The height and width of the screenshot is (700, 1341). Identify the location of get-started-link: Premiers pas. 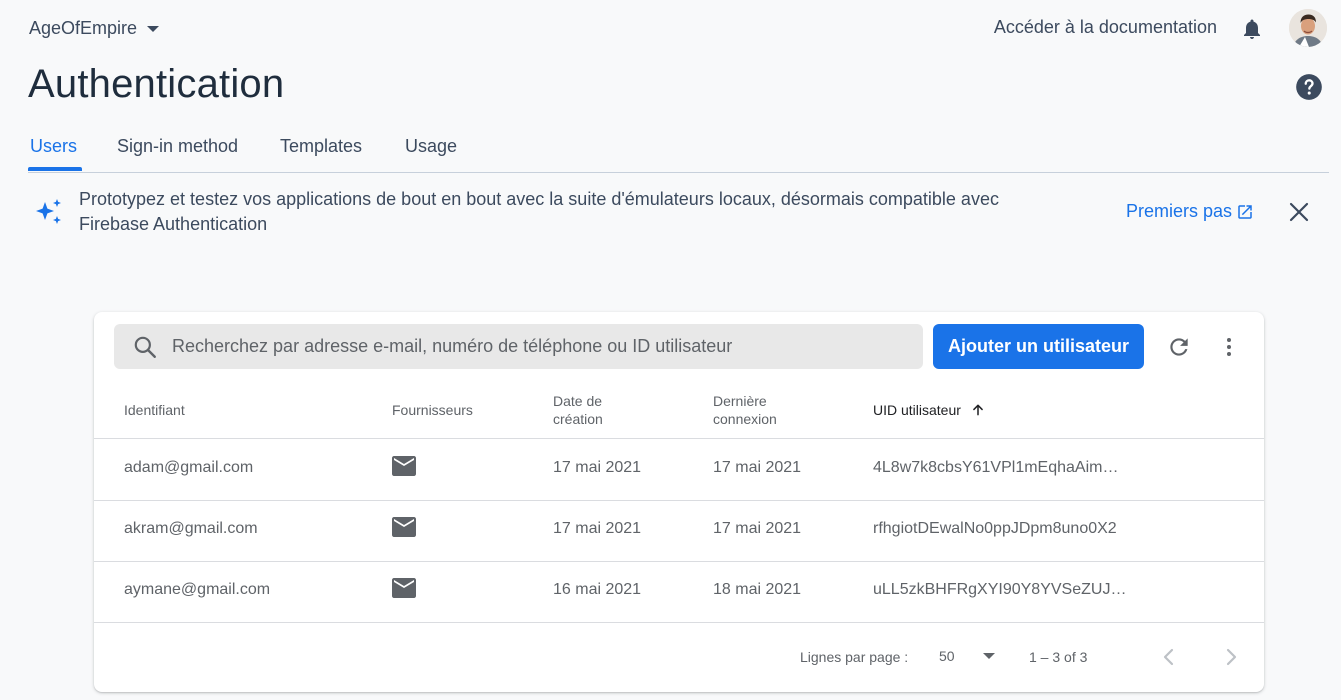
(1190, 211).